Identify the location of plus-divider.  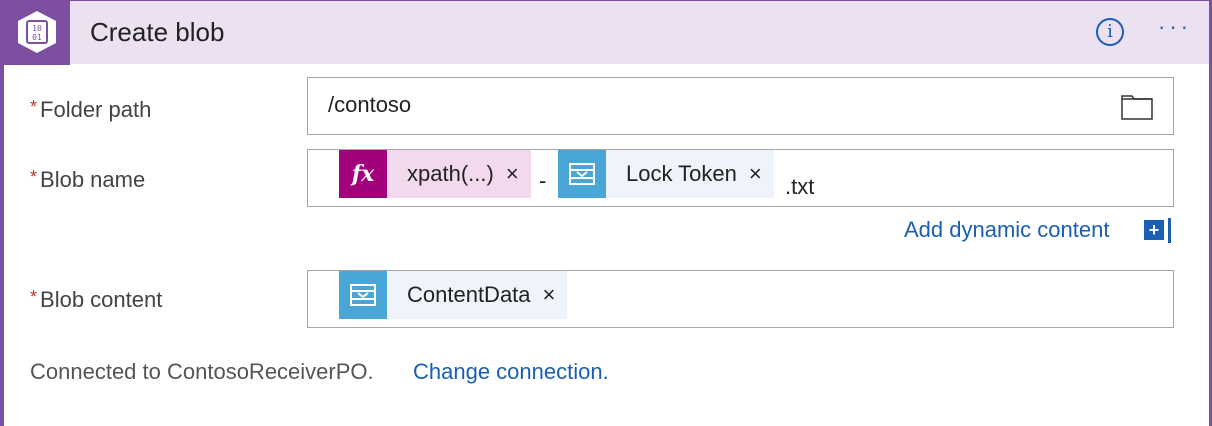
(1169, 230).